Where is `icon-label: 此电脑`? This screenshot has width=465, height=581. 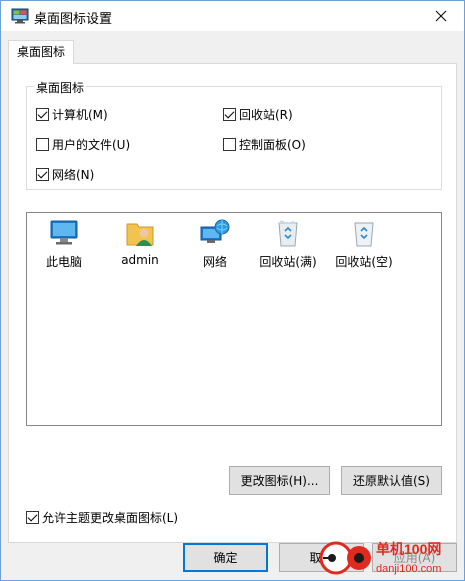 icon-label: 此电脑 is located at coordinates (63, 262).